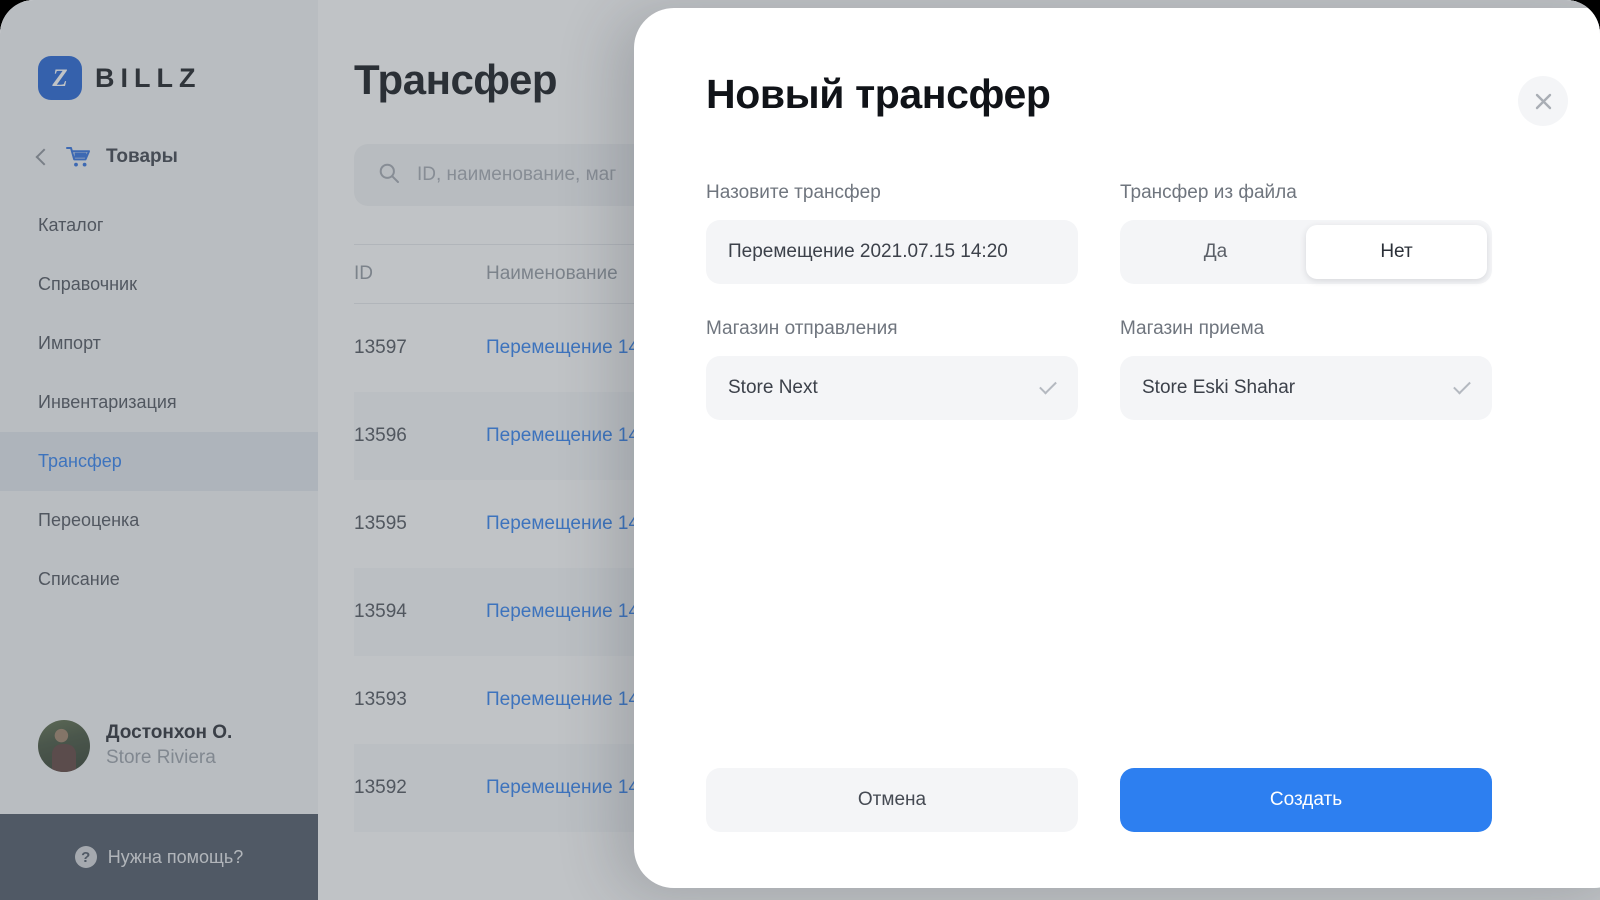 The image size is (1600, 900). What do you see at coordinates (159, 225) in the screenshot?
I see `sidebar-item-catalog: Каталог` at bounding box center [159, 225].